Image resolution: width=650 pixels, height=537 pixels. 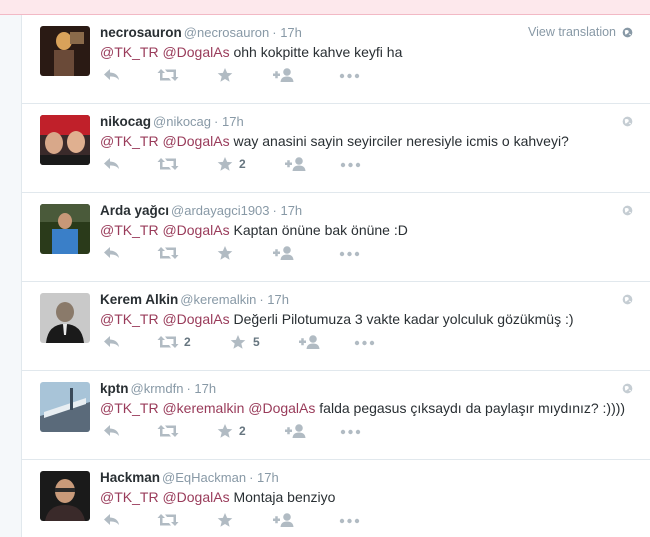 What do you see at coordinates (139, 299) in the screenshot?
I see `fullname: Kerem Alkin` at bounding box center [139, 299].